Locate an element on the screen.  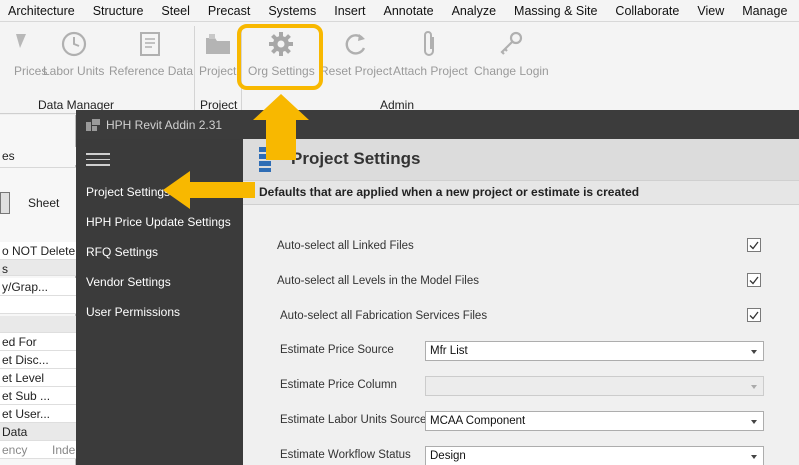
annotation-arrows is located at coordinates (236, 151).